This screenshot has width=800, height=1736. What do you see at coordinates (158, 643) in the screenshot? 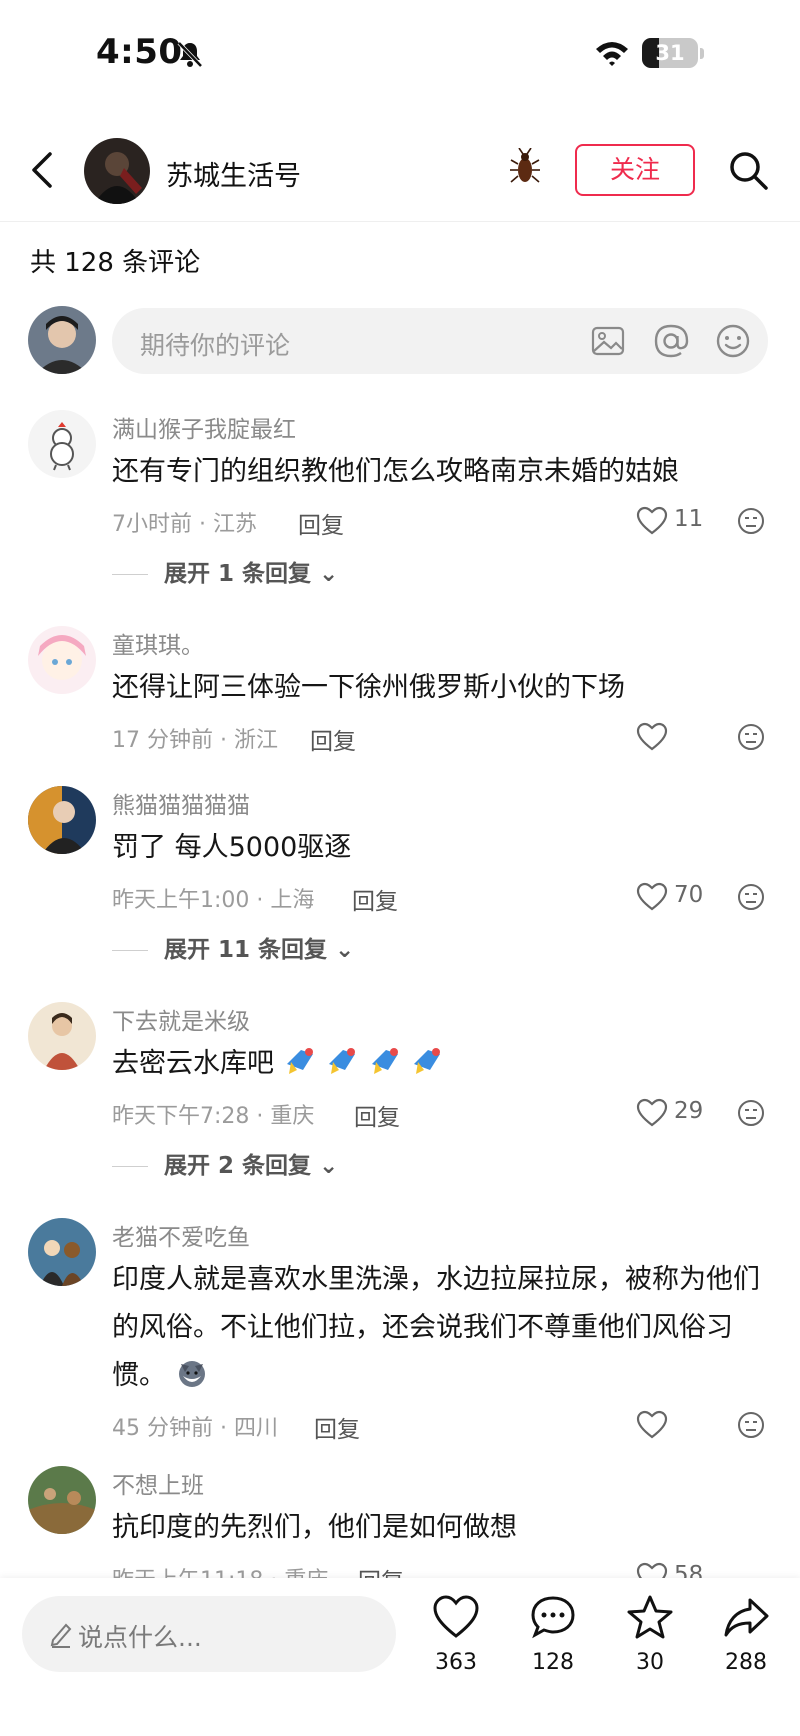
I see `comment-username: 童琪琪。` at bounding box center [158, 643].